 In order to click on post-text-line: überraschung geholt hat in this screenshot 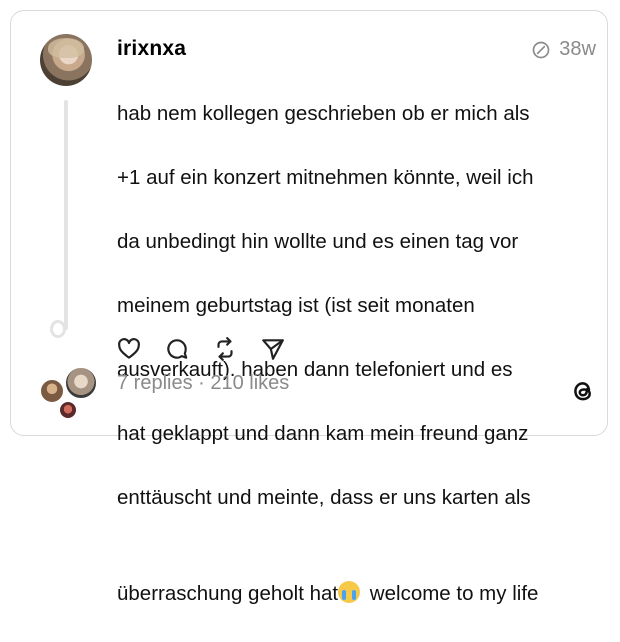, I will do `click(228, 593)`.